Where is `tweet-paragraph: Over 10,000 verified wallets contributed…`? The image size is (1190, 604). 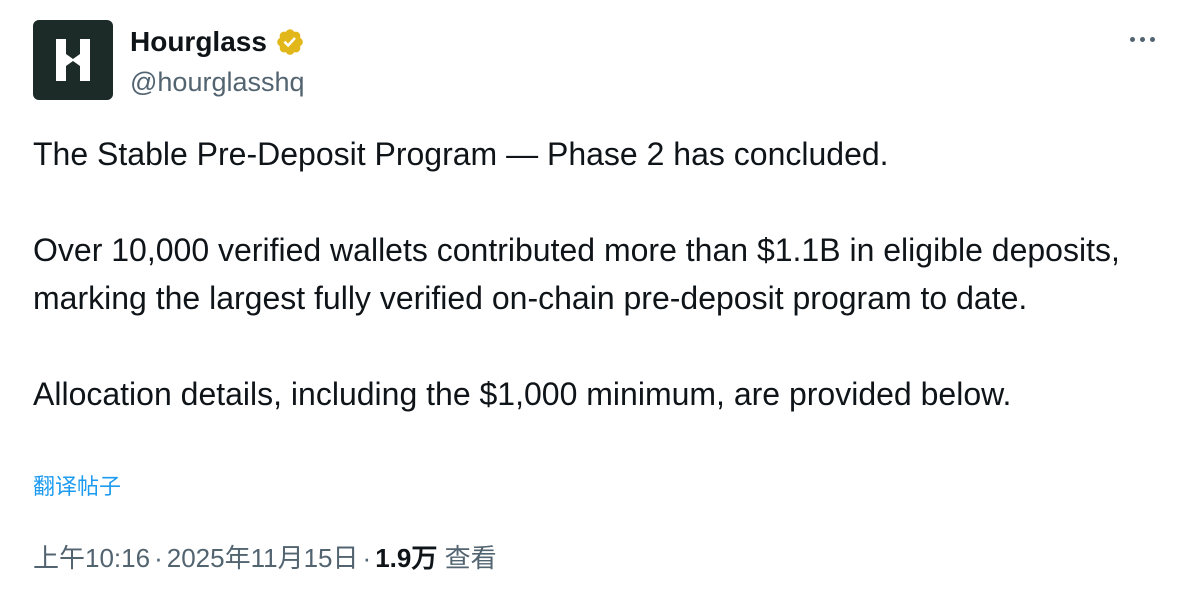 tweet-paragraph: Over 10,000 verified wallets contributed… is located at coordinates (576, 274).